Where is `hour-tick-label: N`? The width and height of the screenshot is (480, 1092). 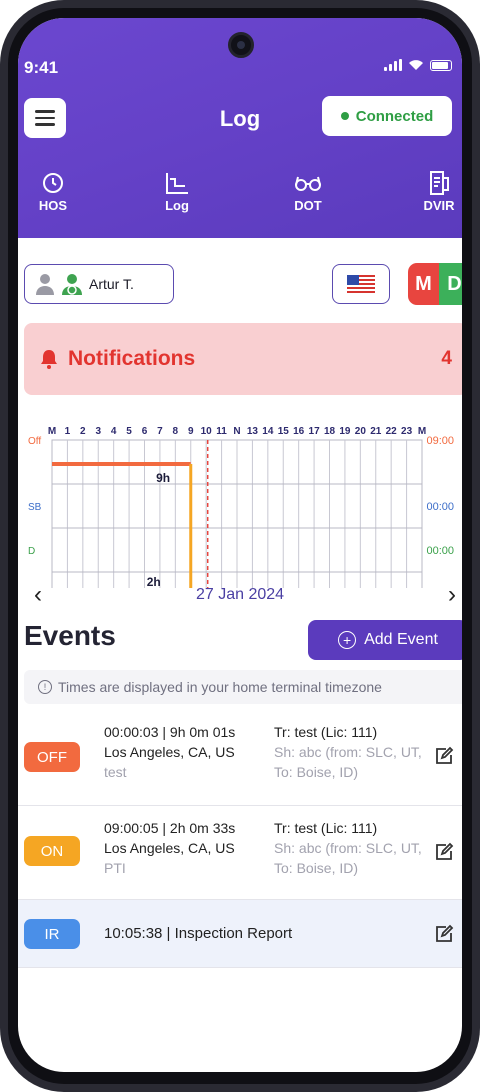 hour-tick-label: N is located at coordinates (236, 431).